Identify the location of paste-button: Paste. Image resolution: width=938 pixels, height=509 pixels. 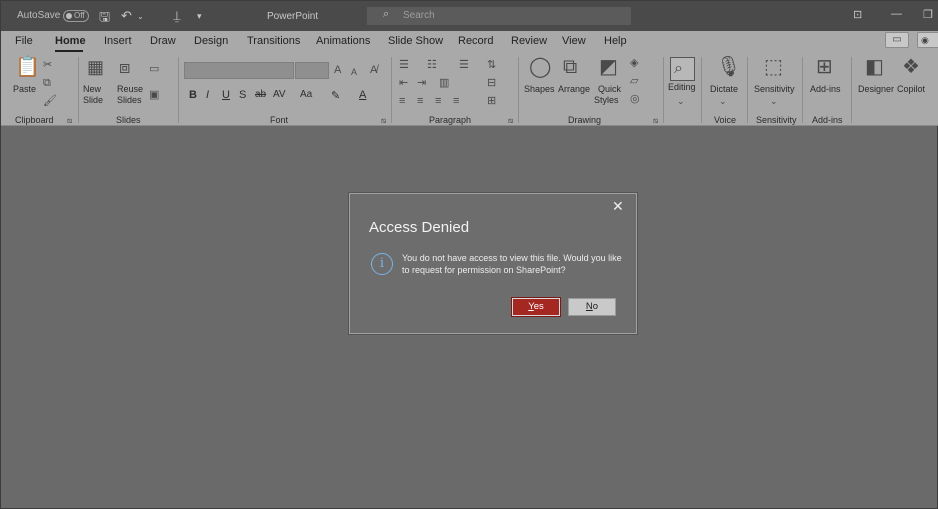
(24, 89).